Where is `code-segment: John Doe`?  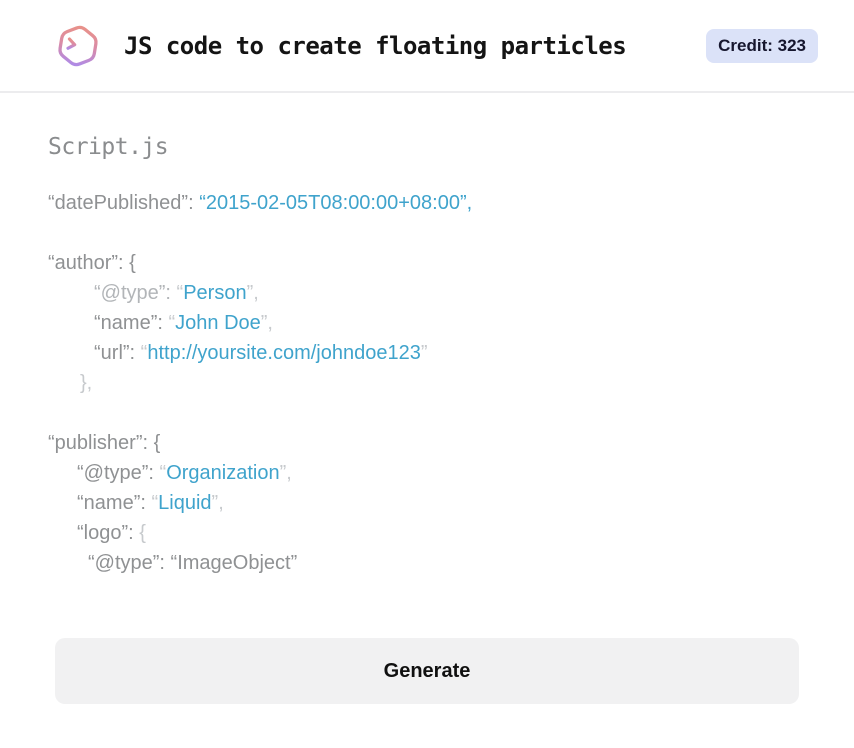
code-segment: John Doe is located at coordinates (218, 323).